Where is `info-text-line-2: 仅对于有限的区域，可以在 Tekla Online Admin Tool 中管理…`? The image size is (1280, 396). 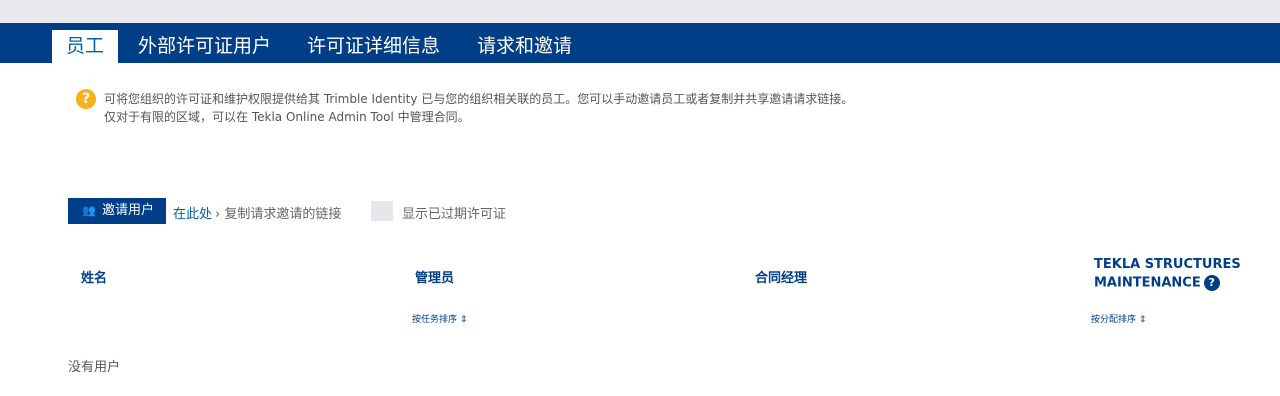 info-text-line-2: 仅对于有限的区域，可以在 Tekla Online Admin Tool 中管理… is located at coordinates (287, 117).